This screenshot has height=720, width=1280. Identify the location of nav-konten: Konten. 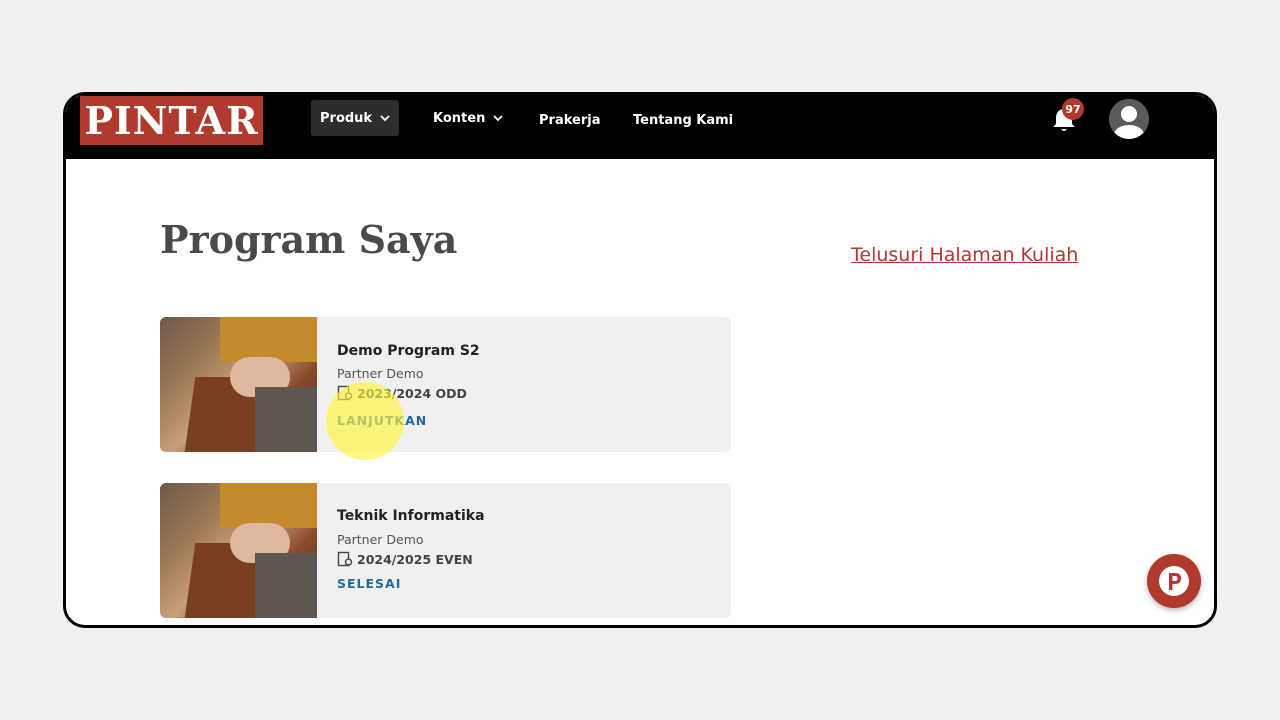
(468, 118).